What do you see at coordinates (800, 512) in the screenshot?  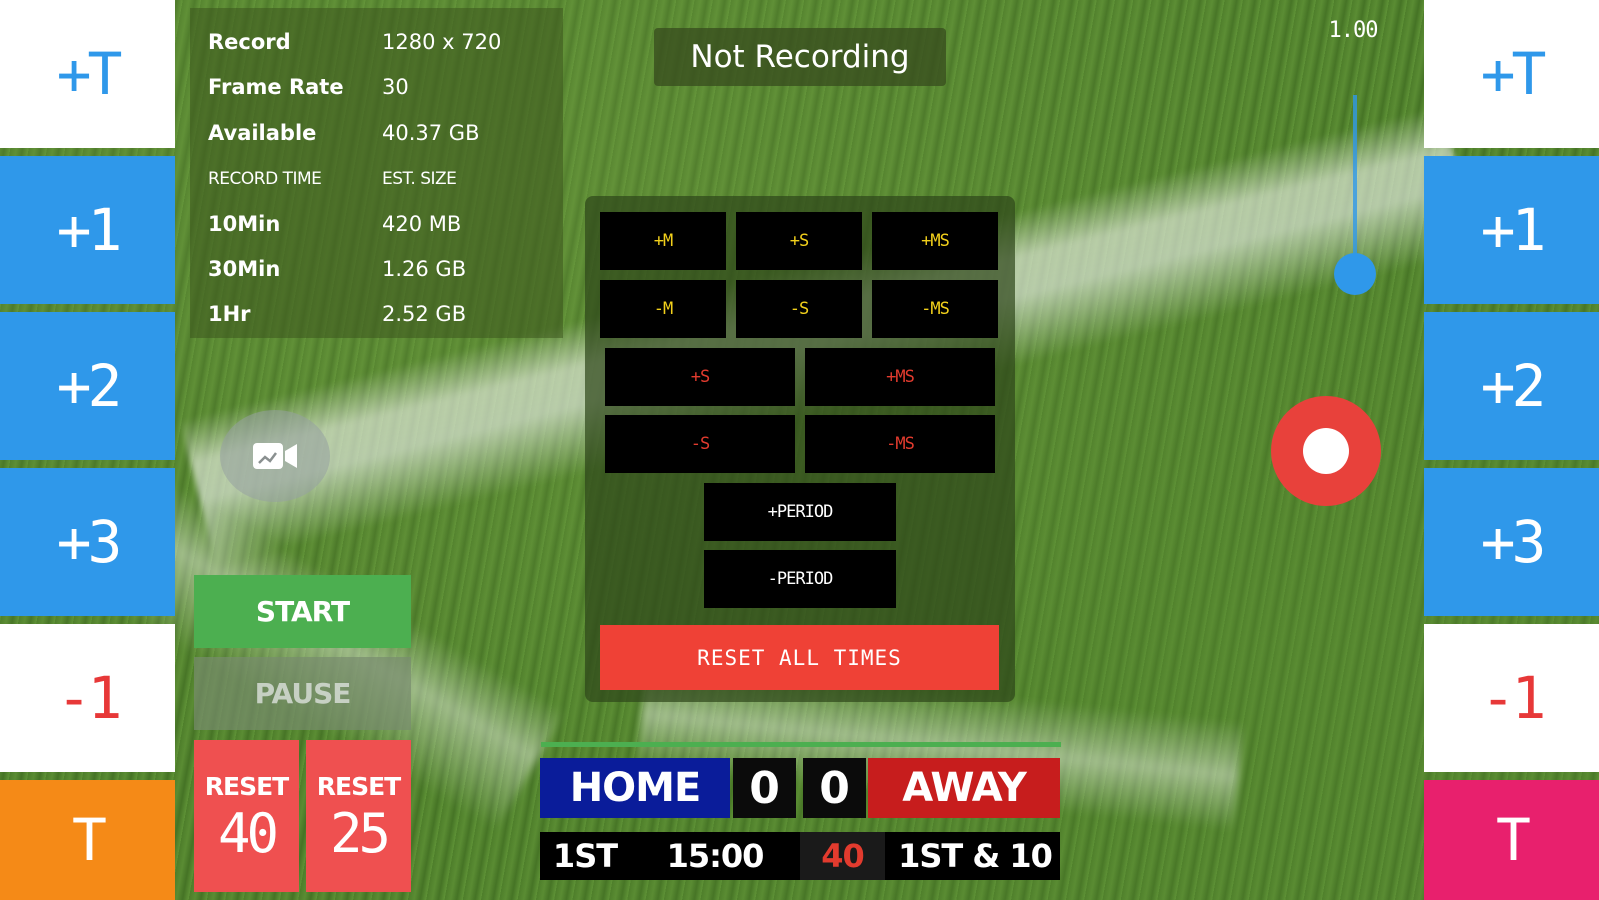 I see `period-increment-button: +PERIOD` at bounding box center [800, 512].